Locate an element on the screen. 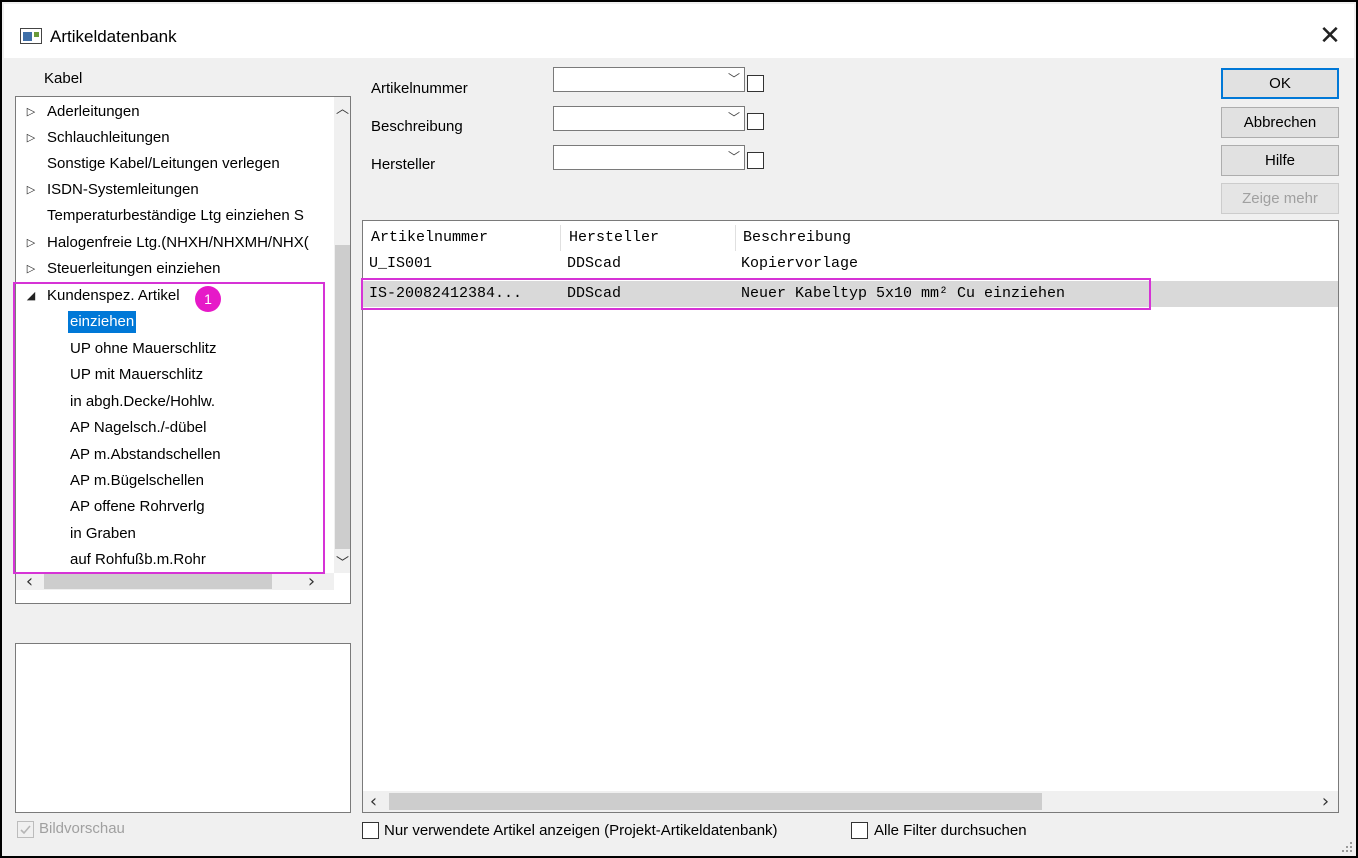  cell-article-number: U_IS001 is located at coordinates (401, 263).